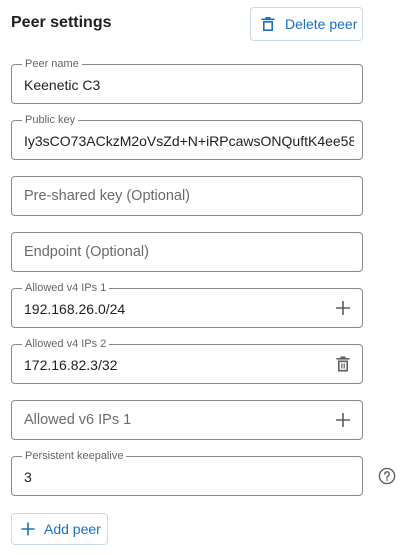  Describe the element at coordinates (74, 456) in the screenshot. I see `persistent-keepalive-label: Persistent keepalive` at that location.